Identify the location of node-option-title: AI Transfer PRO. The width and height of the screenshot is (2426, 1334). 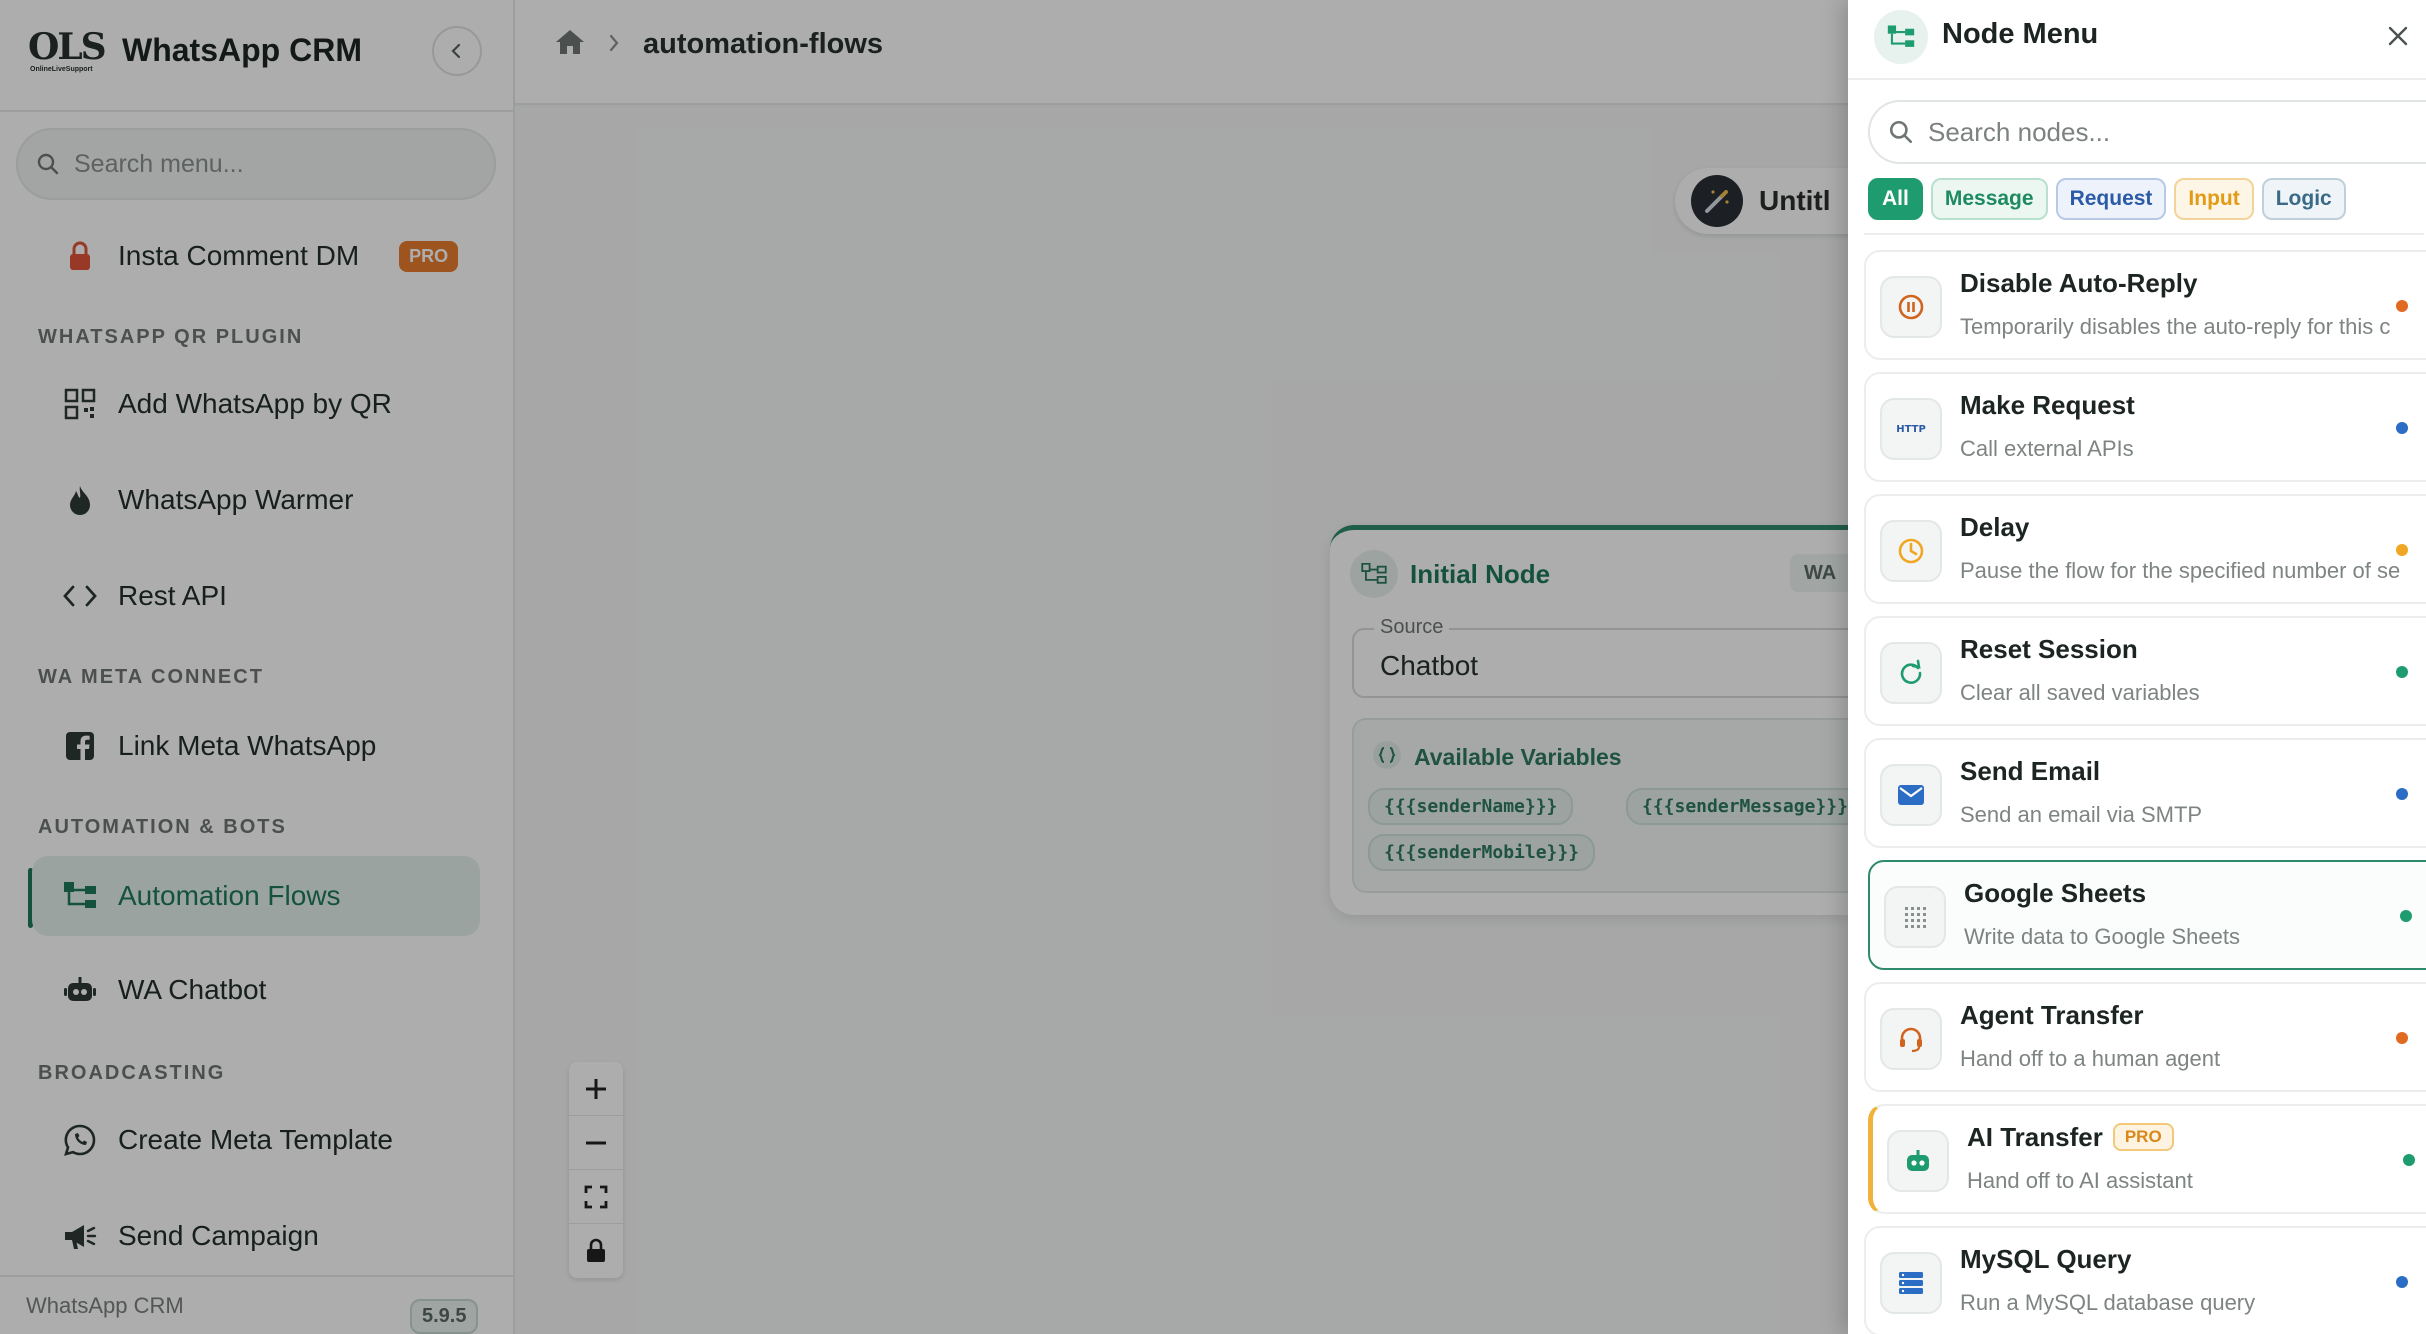
(2070, 1137).